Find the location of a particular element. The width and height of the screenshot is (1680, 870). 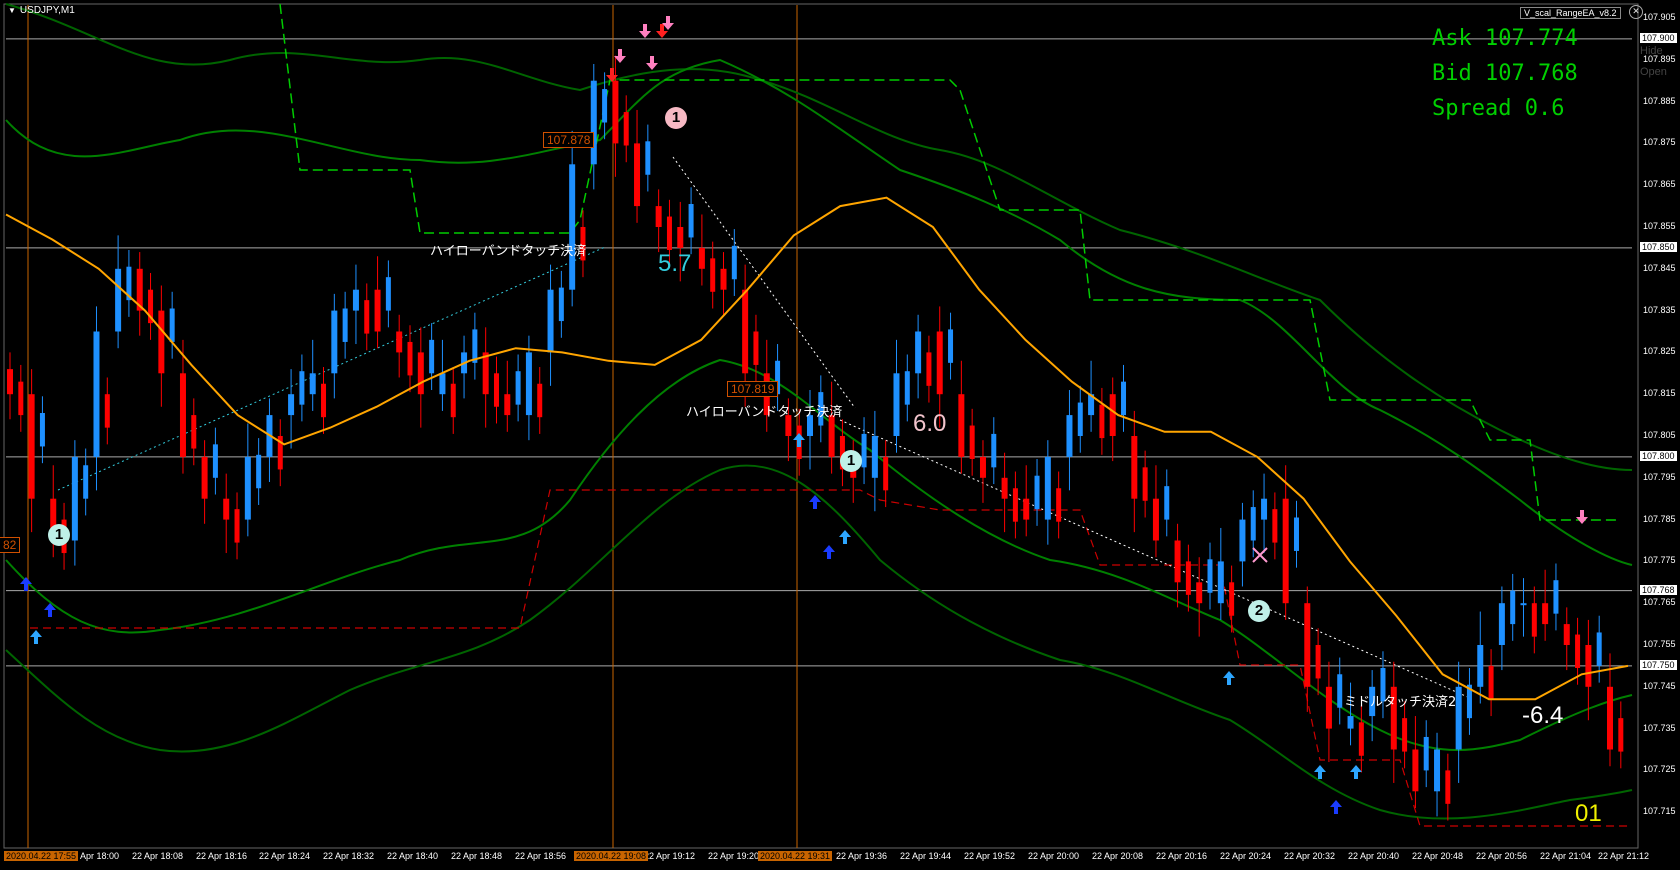

symbol-label: ▼ USDJPY,M1 is located at coordinates (41, 10).